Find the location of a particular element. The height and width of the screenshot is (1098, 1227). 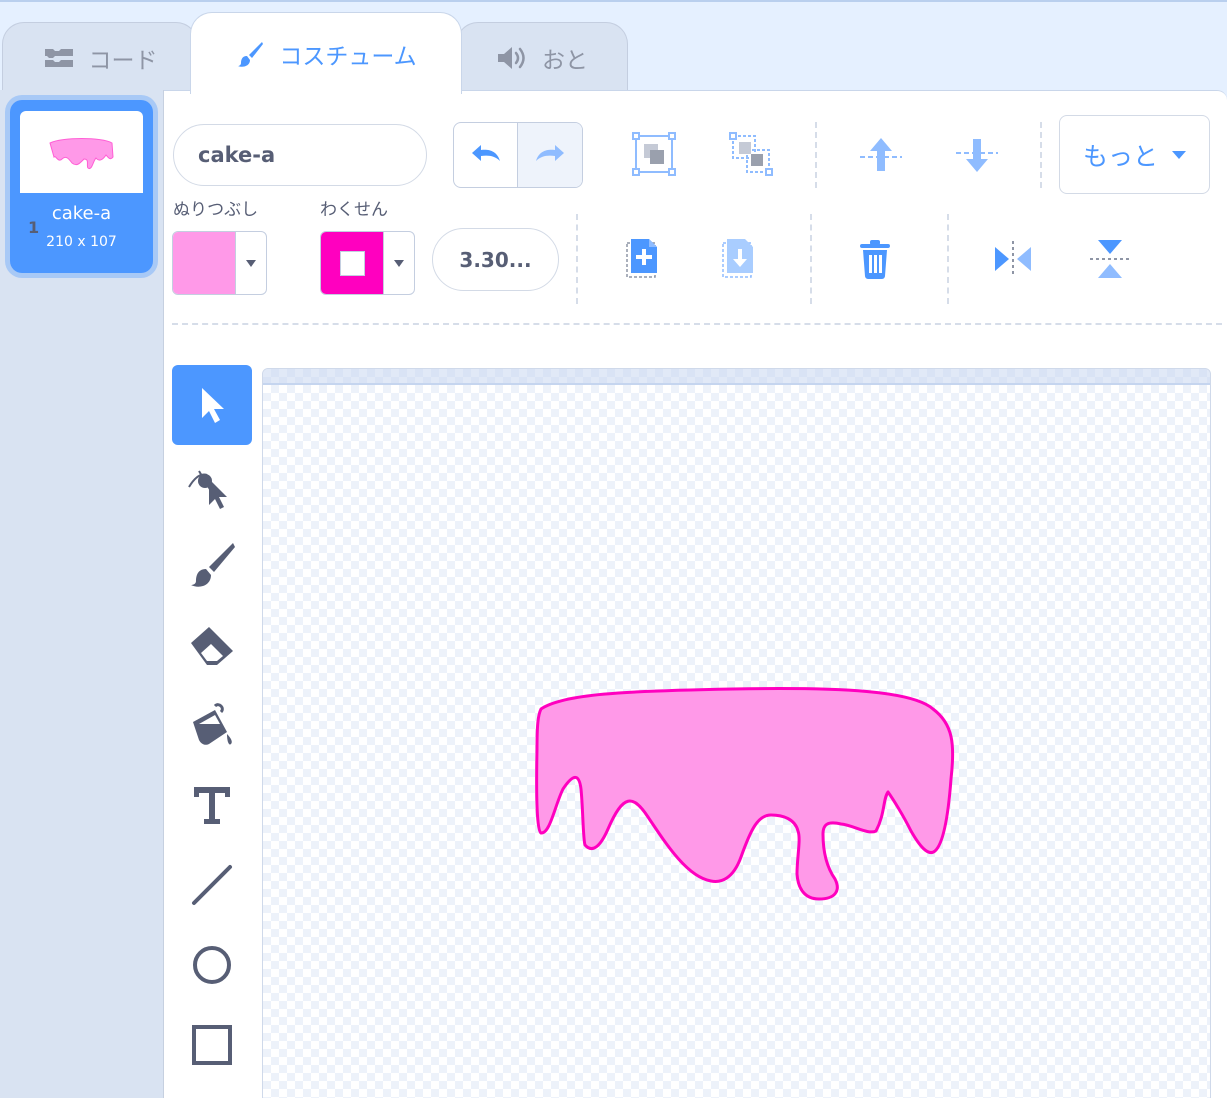

circle-tool-icon is located at coordinates (212, 965).